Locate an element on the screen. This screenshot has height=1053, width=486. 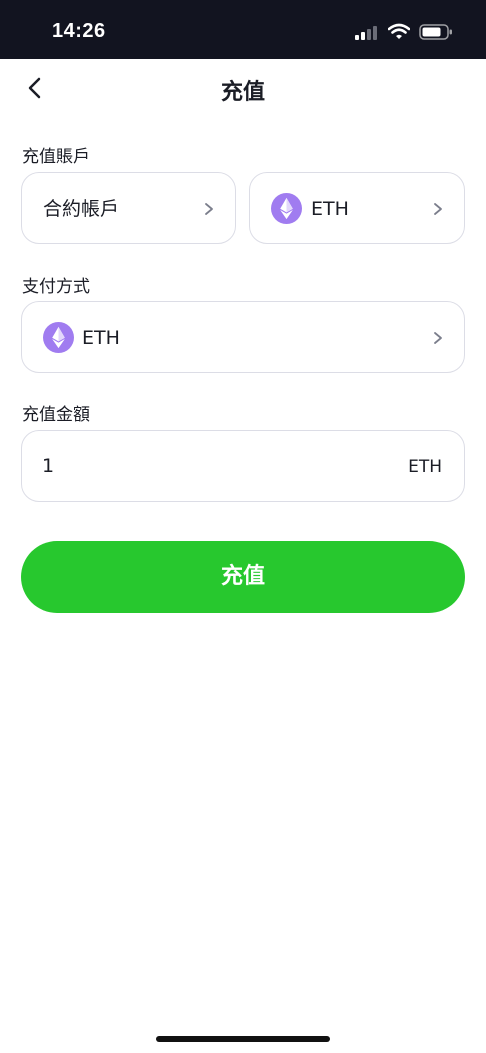
status-time: 14:26 is located at coordinates (79, 31).